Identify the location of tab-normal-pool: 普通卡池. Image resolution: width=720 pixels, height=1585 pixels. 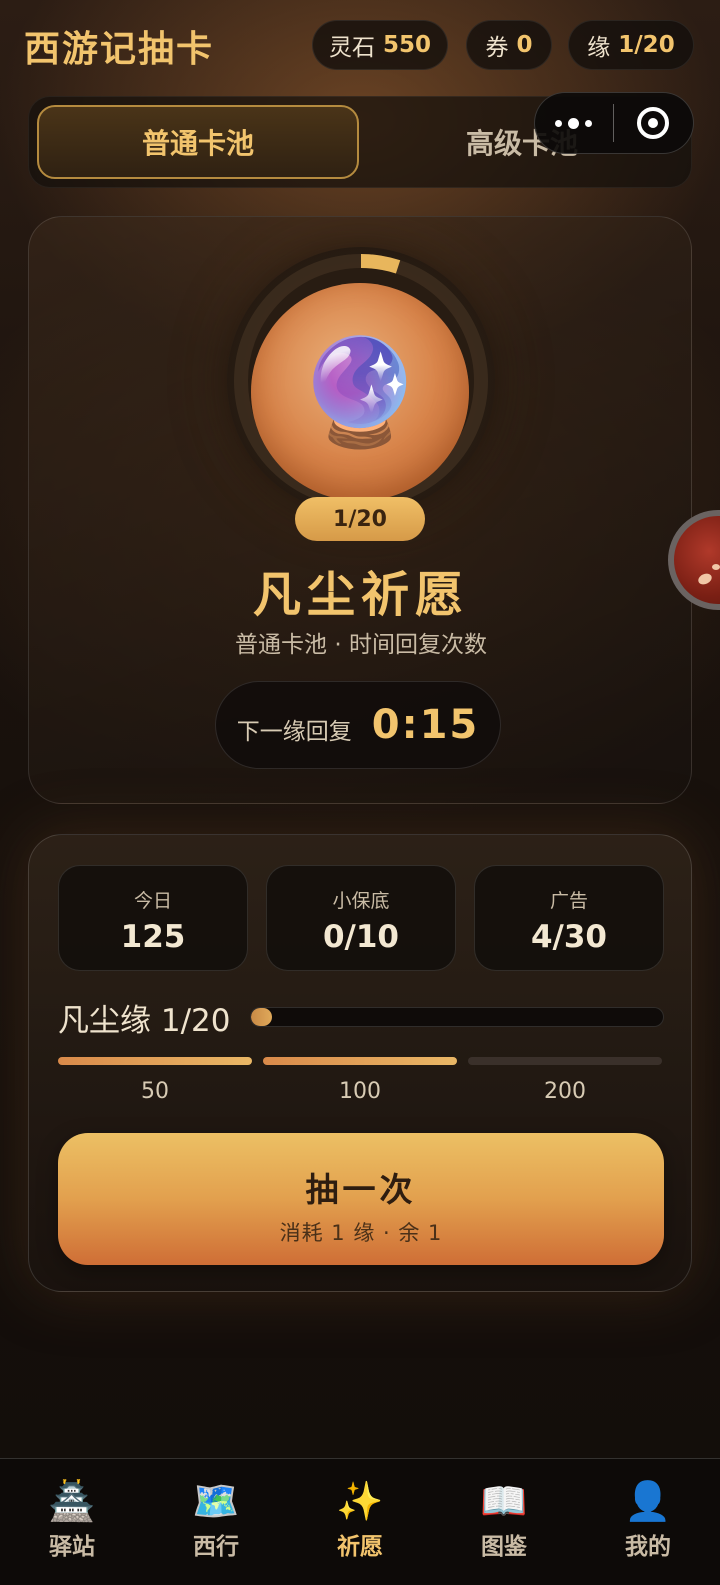
(198, 142).